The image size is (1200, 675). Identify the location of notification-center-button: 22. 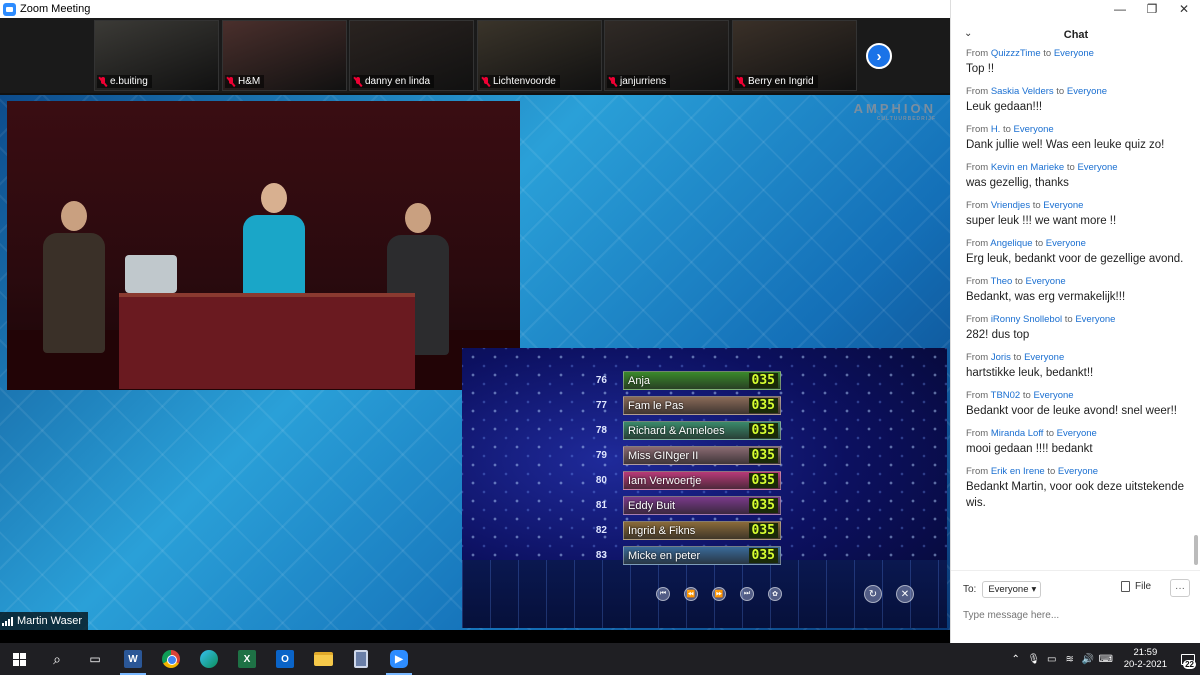
(1188, 659).